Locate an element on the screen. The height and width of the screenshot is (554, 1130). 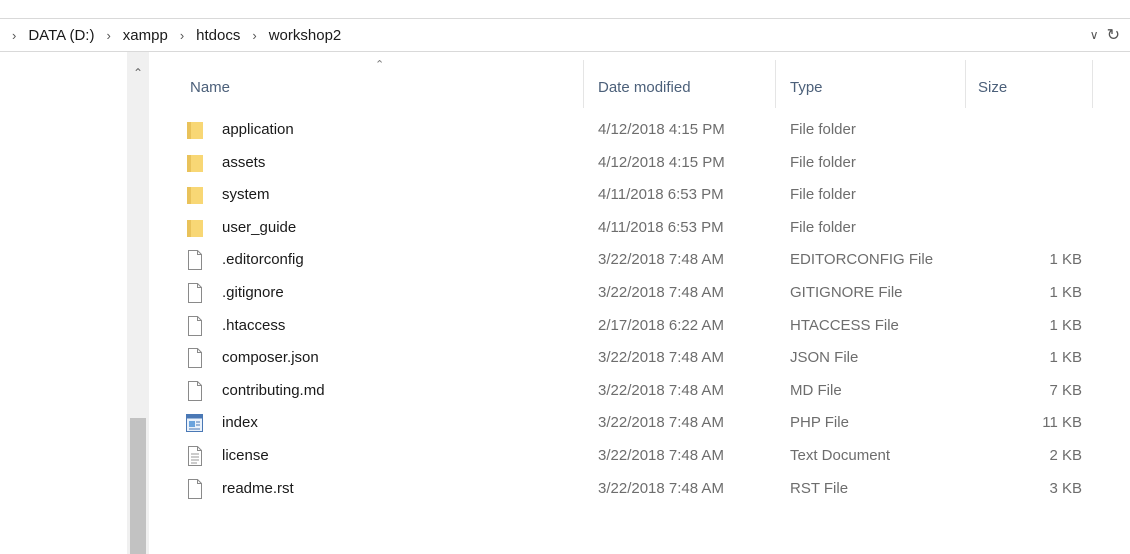
breadcrumb-item-xampp: xampp is located at coordinates (145, 35).